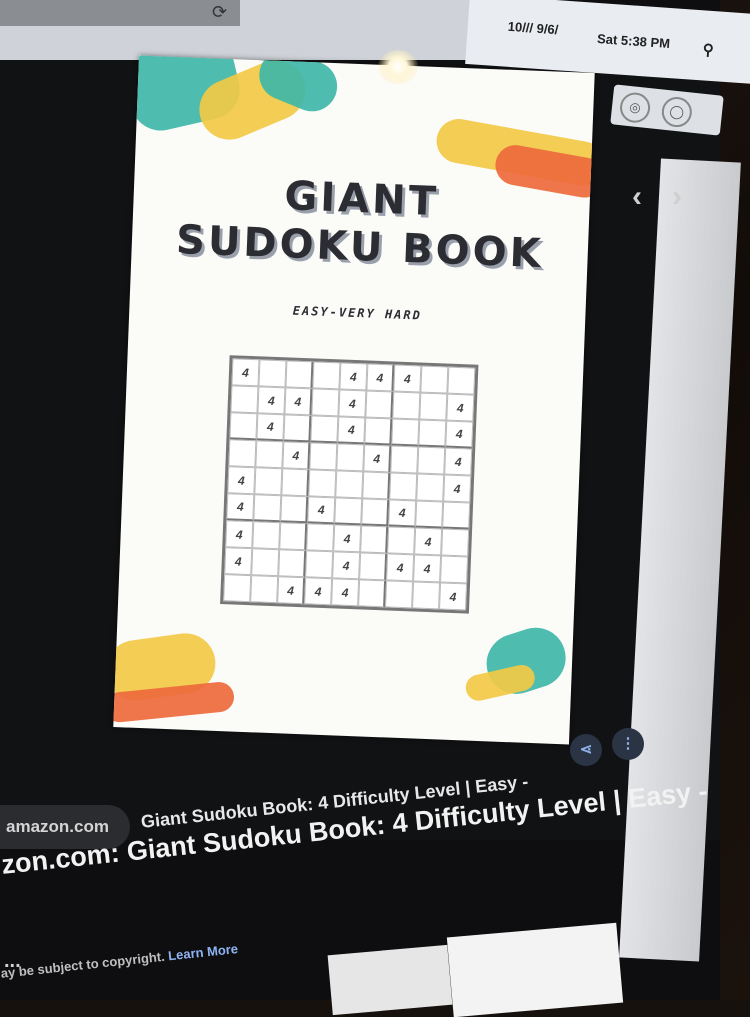 The image size is (750, 1017). Describe the element at coordinates (533, 28) in the screenshot. I see `menubar-status: 10/// 9/6/` at that location.